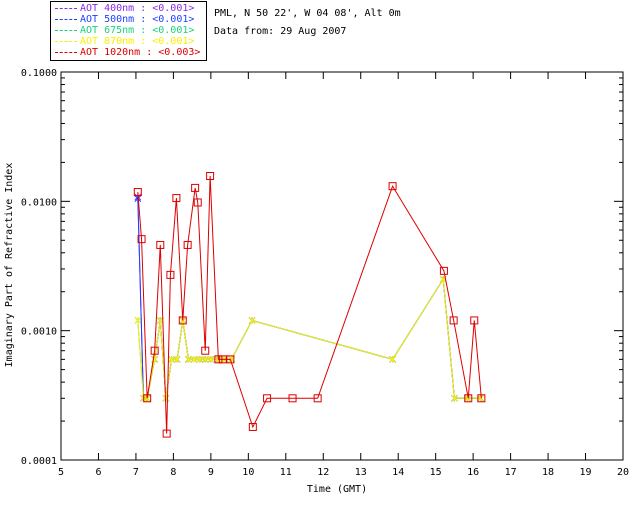 This screenshot has height=512, width=640. I want to click on x-axis-label: Time (GMT), so click(337, 489).